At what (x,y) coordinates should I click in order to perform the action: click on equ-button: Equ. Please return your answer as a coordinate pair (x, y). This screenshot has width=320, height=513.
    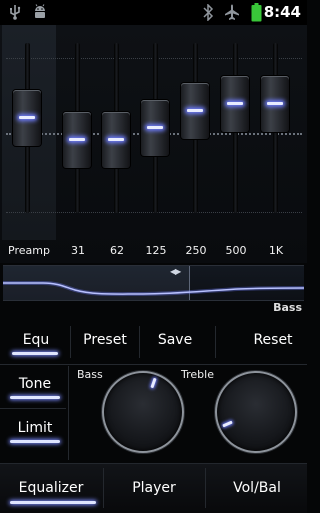
    Looking at the image, I should click on (36, 340).